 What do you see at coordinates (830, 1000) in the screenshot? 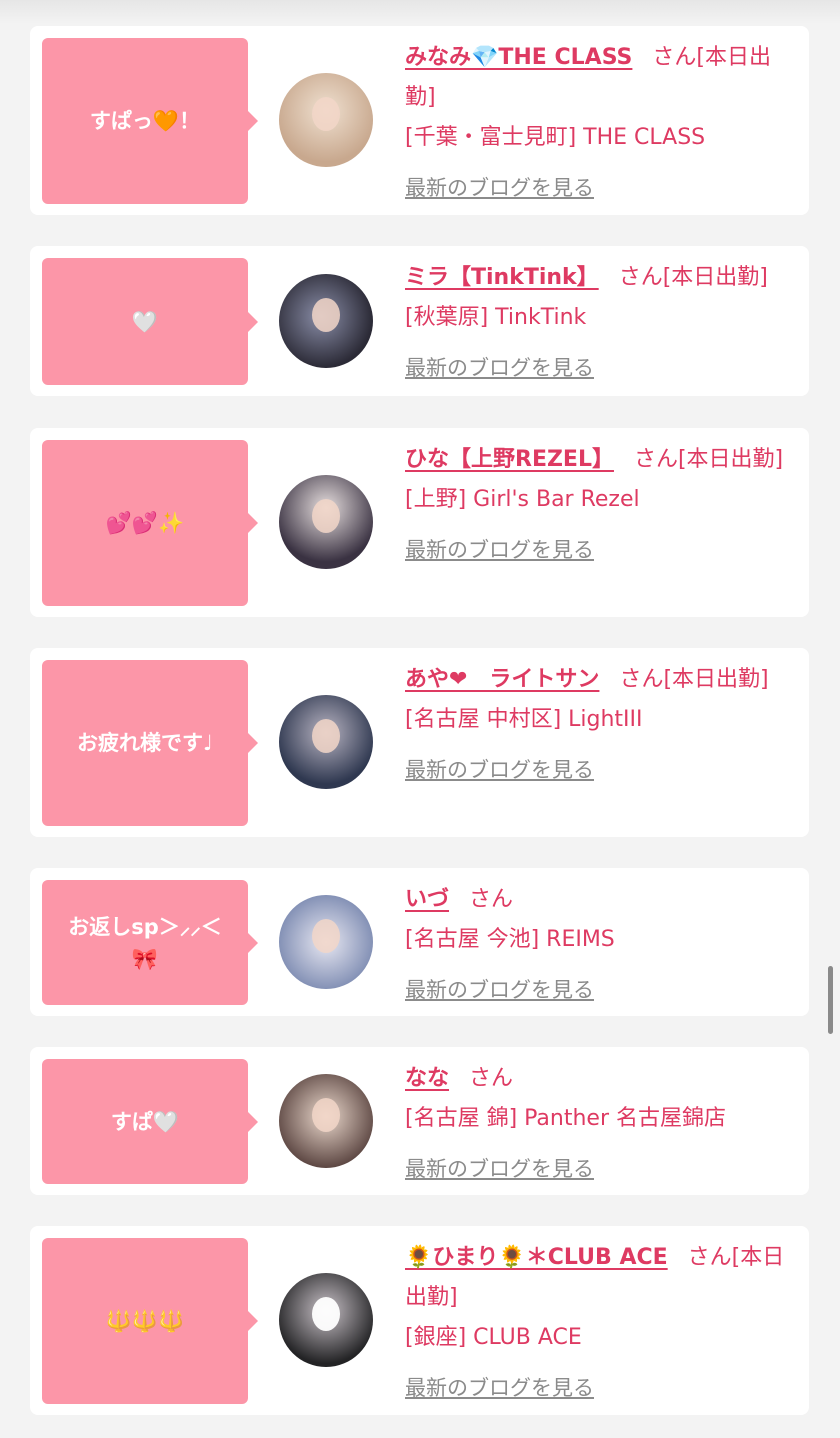
I see `page-scrollbar` at bounding box center [830, 1000].